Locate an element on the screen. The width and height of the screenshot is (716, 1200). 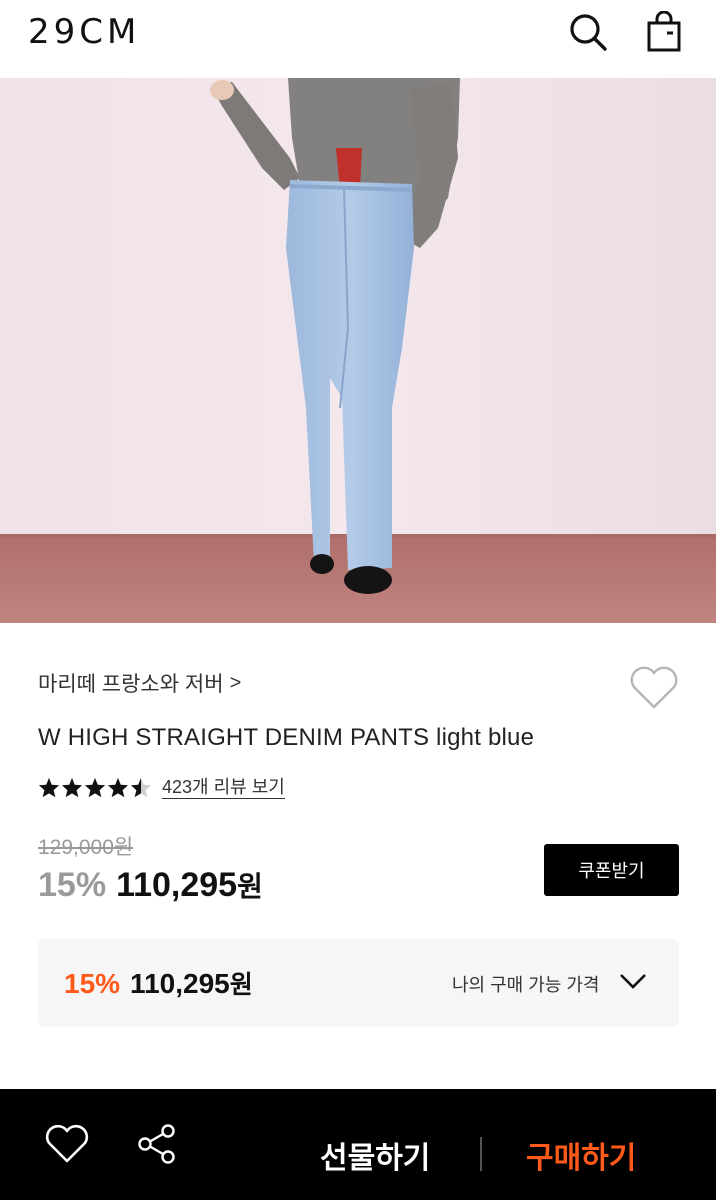
coupon-button: 쿠폰받기 is located at coordinates (611, 870).